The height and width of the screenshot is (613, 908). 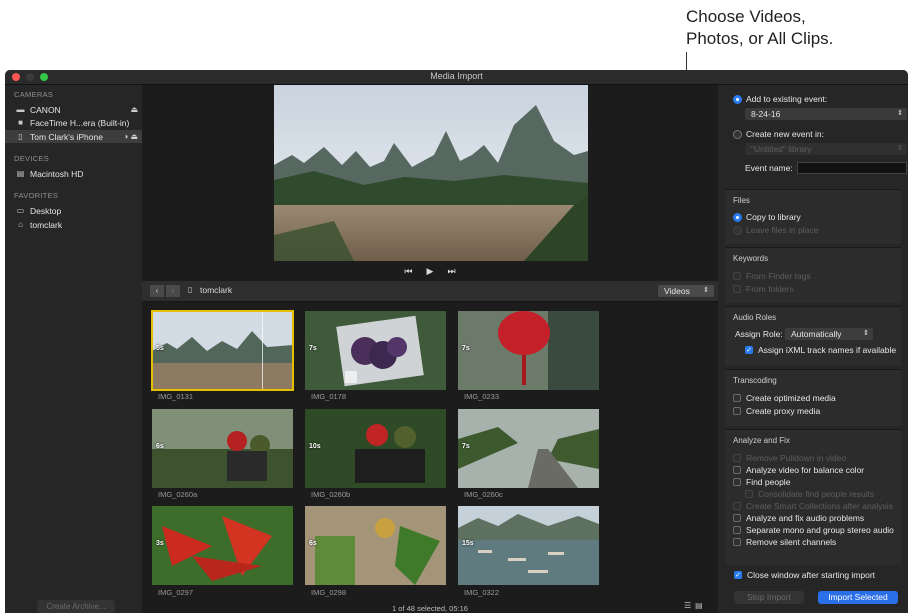 I want to click on option-label: Create optimized media, so click(x=791, y=398).